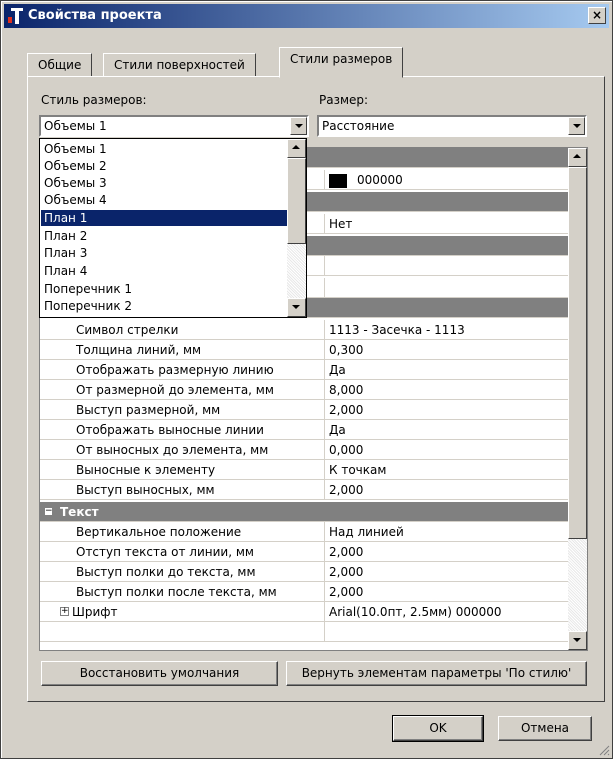 This screenshot has height=759, width=613. I want to click on property-row: Толщина линий, мм 0,300, so click(304, 350).